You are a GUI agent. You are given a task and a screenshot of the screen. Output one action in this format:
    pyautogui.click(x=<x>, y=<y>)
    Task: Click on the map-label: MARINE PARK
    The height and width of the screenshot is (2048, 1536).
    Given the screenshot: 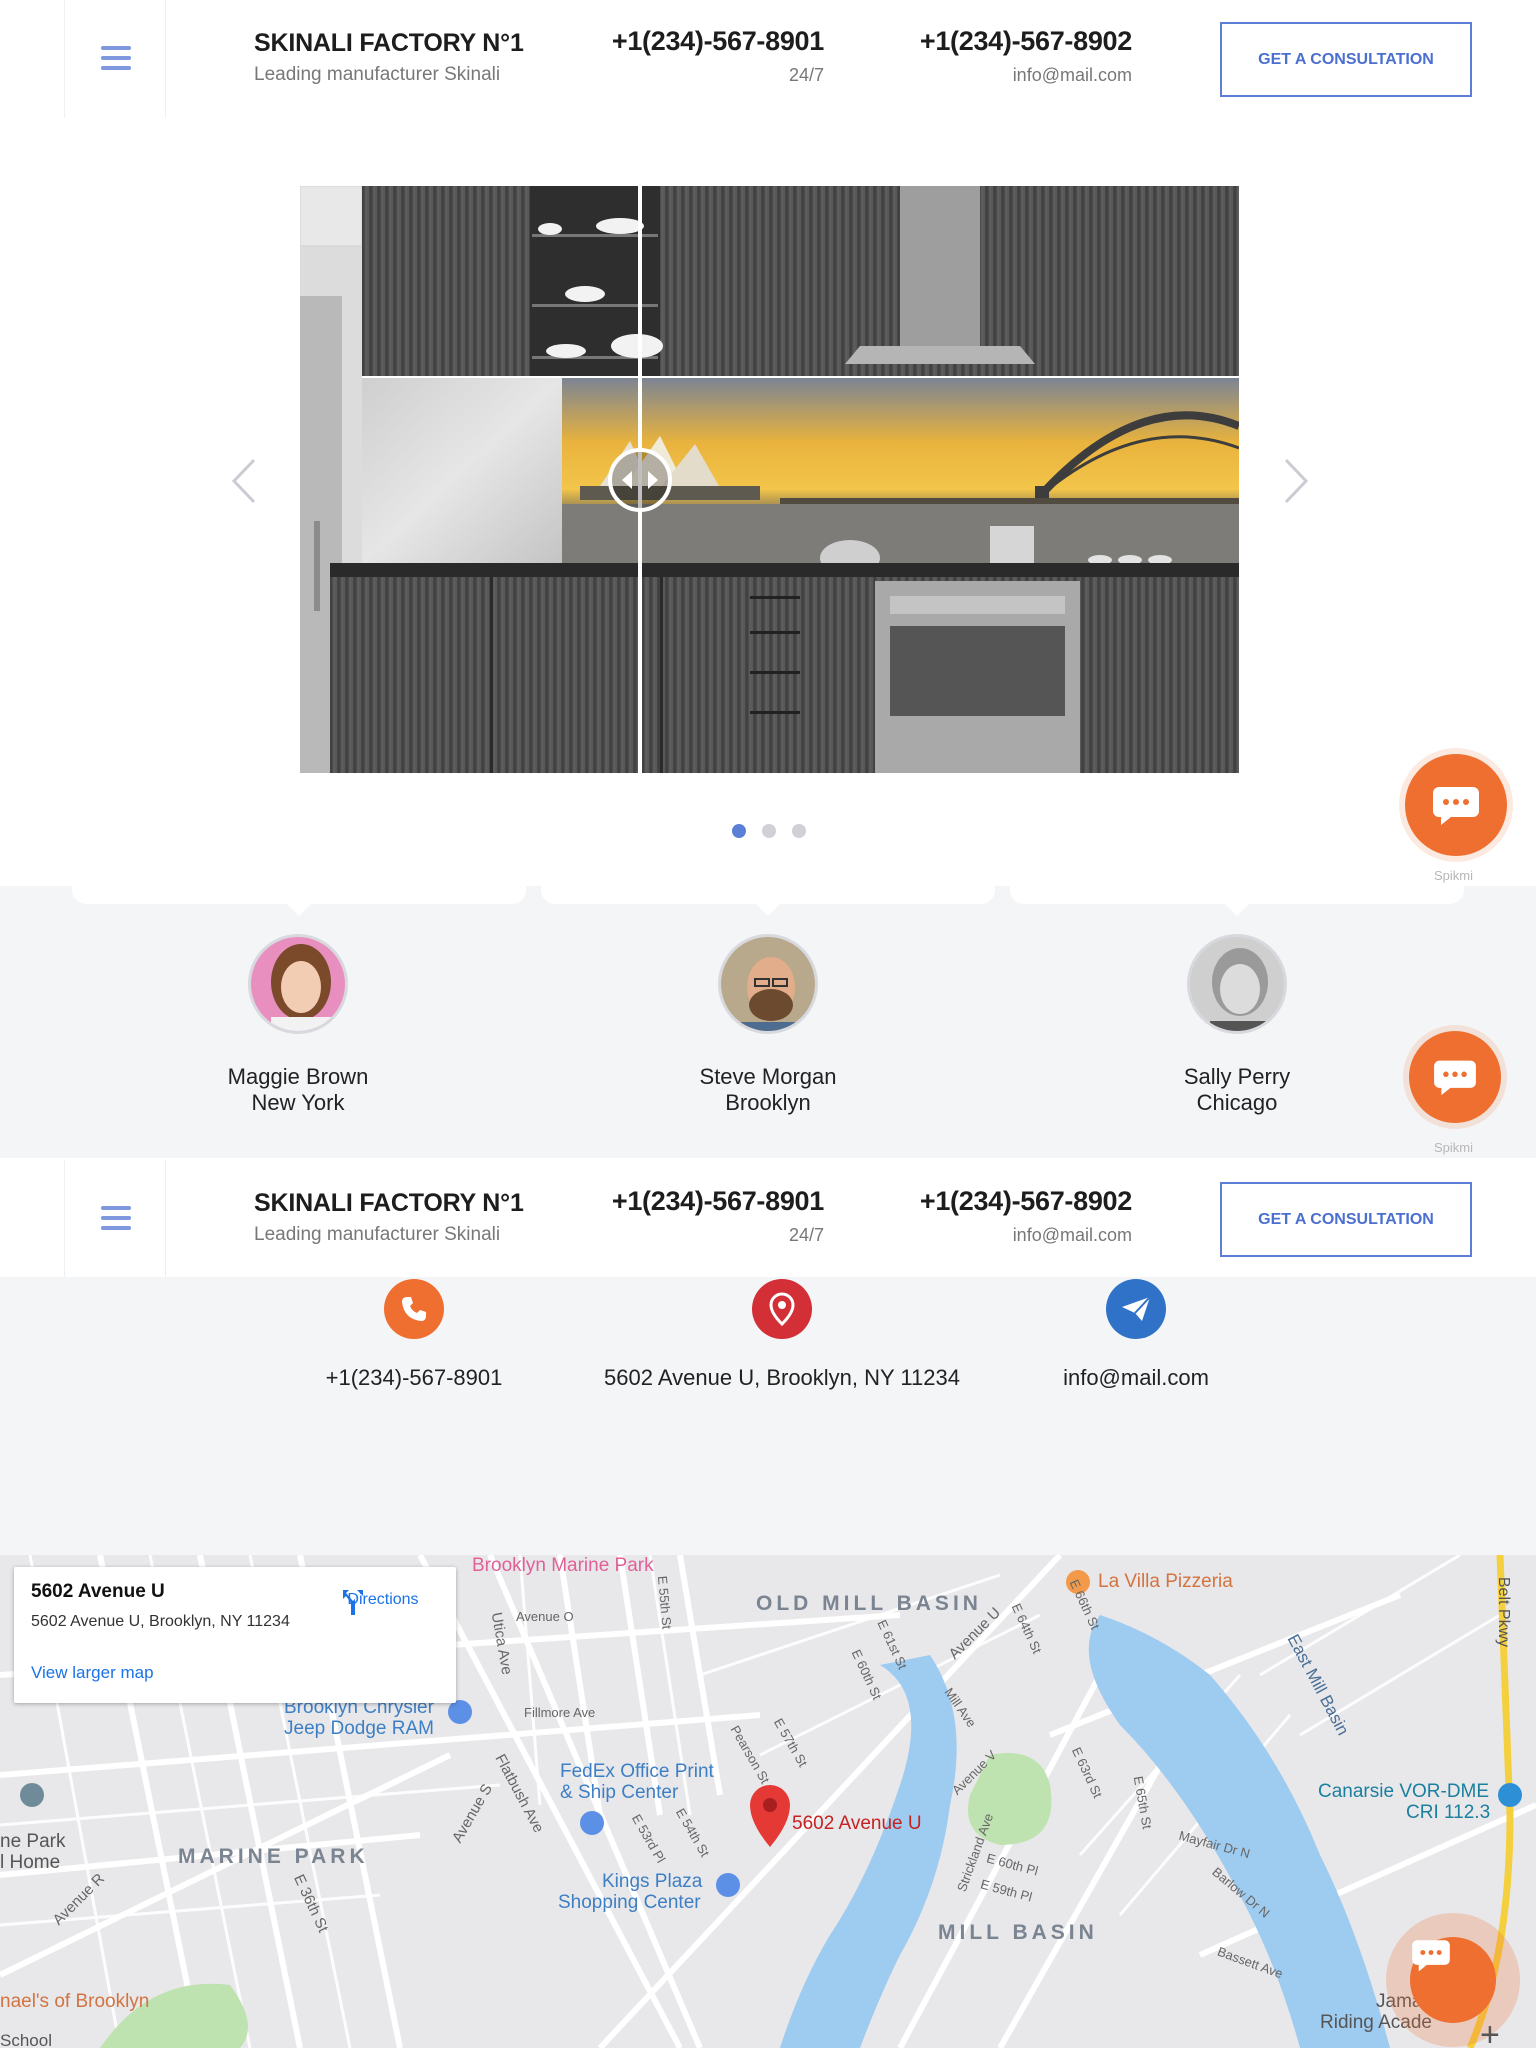 What is the action you would take?
    pyautogui.click(x=273, y=1856)
    